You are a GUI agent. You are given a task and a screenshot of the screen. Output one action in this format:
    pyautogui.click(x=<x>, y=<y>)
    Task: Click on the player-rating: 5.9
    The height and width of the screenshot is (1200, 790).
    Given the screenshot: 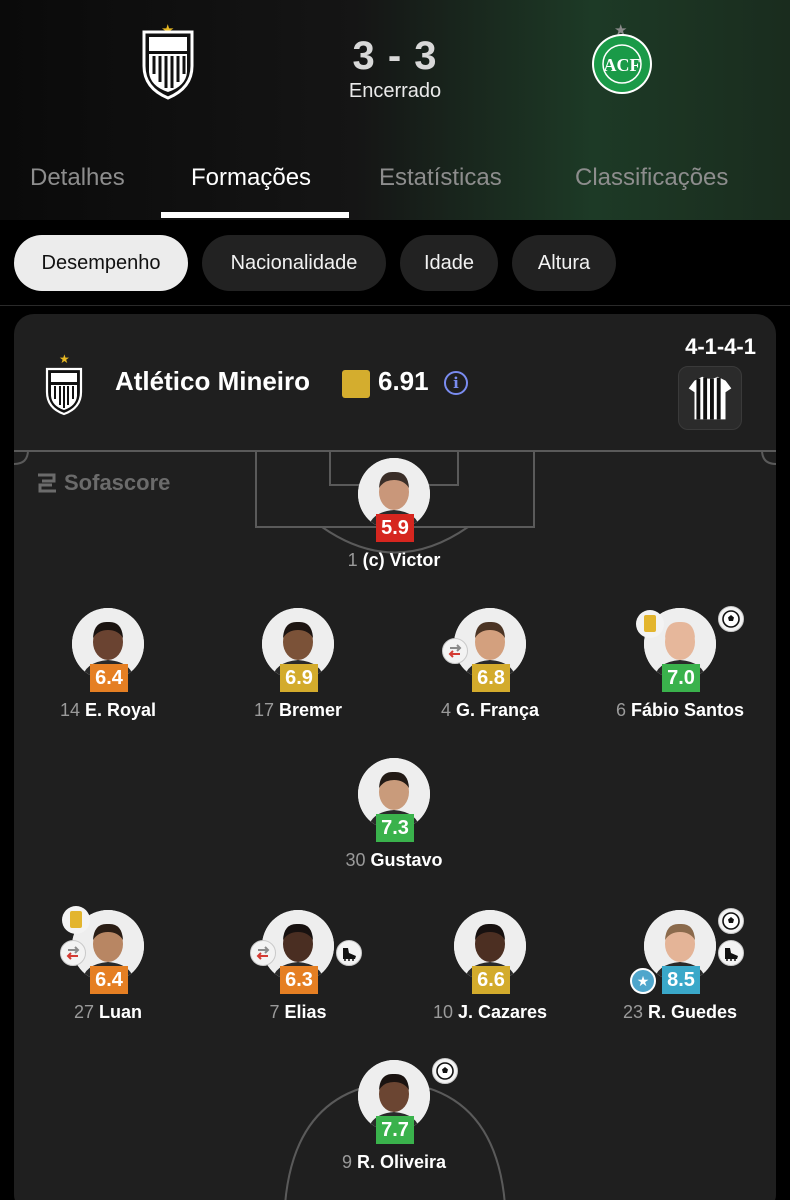 What is the action you would take?
    pyautogui.click(x=395, y=528)
    